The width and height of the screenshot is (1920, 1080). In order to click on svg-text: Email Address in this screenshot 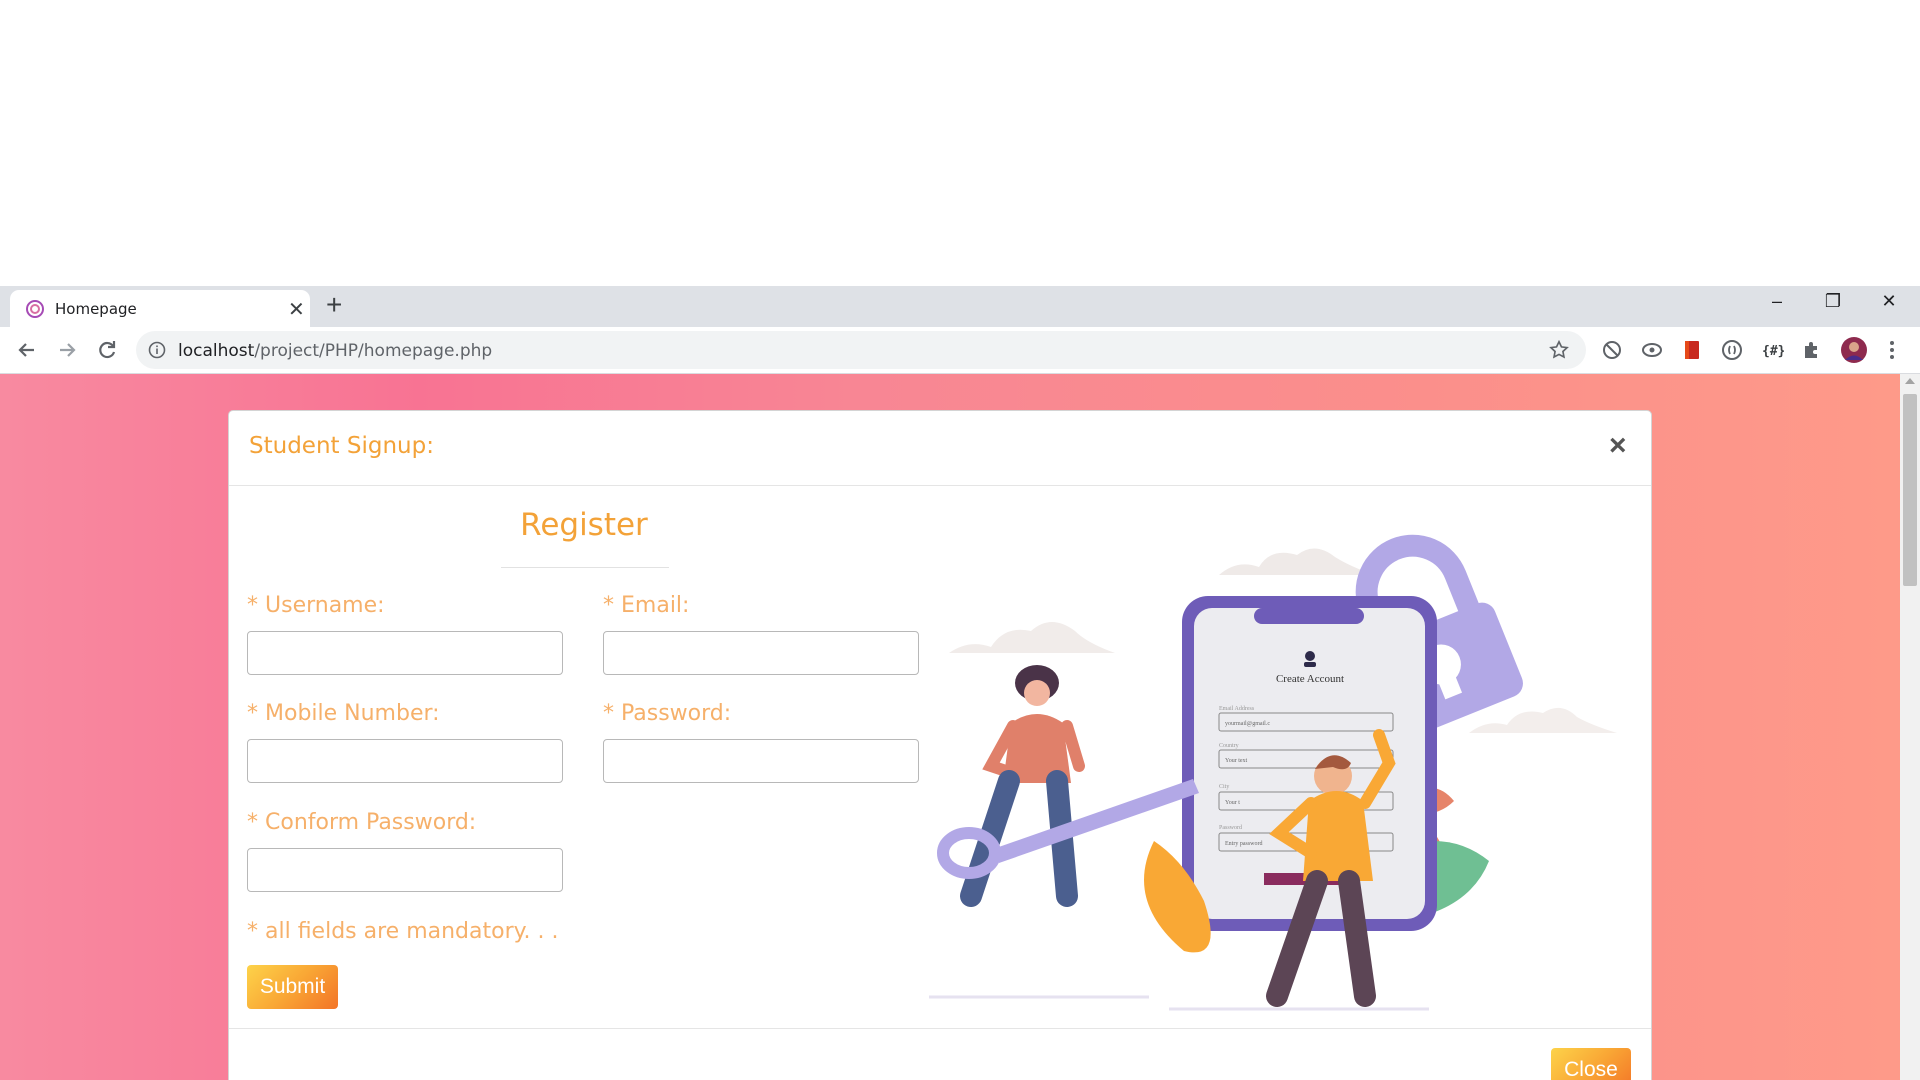, I will do `click(1237, 709)`.